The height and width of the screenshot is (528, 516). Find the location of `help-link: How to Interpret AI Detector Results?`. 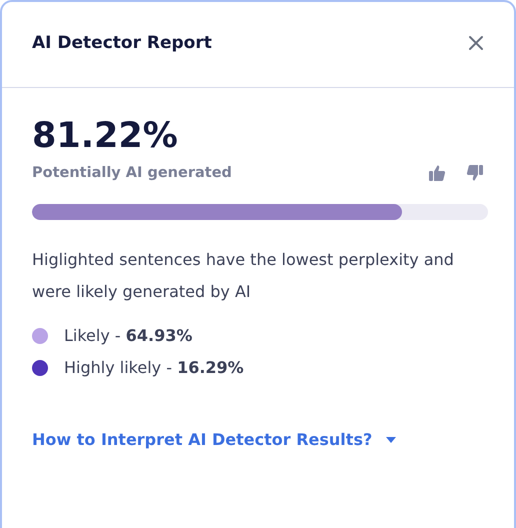

help-link: How to Interpret AI Detector Results? is located at coordinates (214, 439).